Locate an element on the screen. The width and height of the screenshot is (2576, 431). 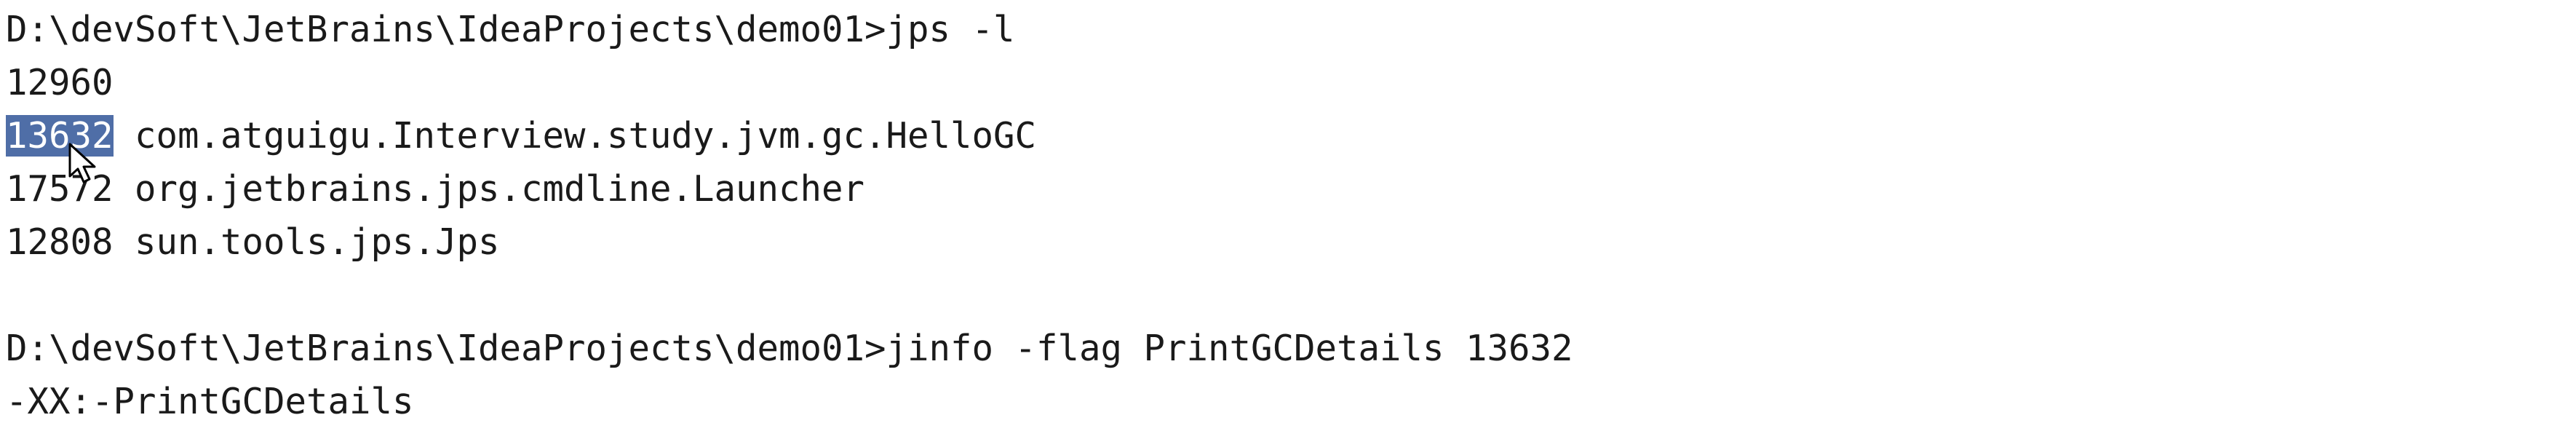
output-text: 17572 org.jetbrains.jps.cmdline.Launcher is located at coordinates (435, 189).